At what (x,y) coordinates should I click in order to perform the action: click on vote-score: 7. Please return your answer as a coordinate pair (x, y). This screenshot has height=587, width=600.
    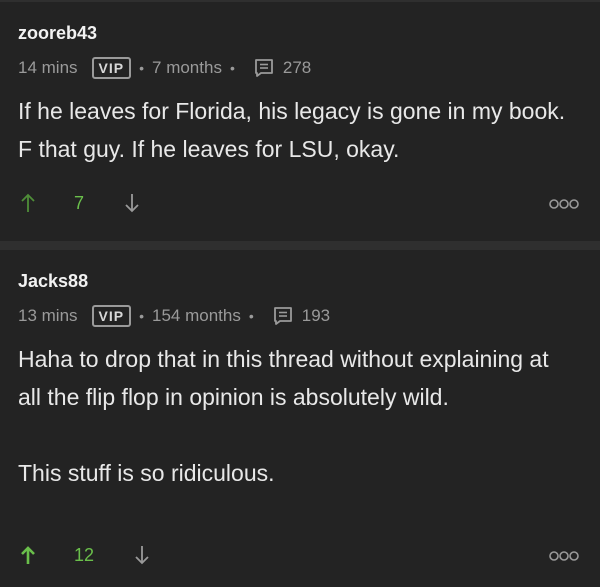
    Looking at the image, I should click on (79, 202).